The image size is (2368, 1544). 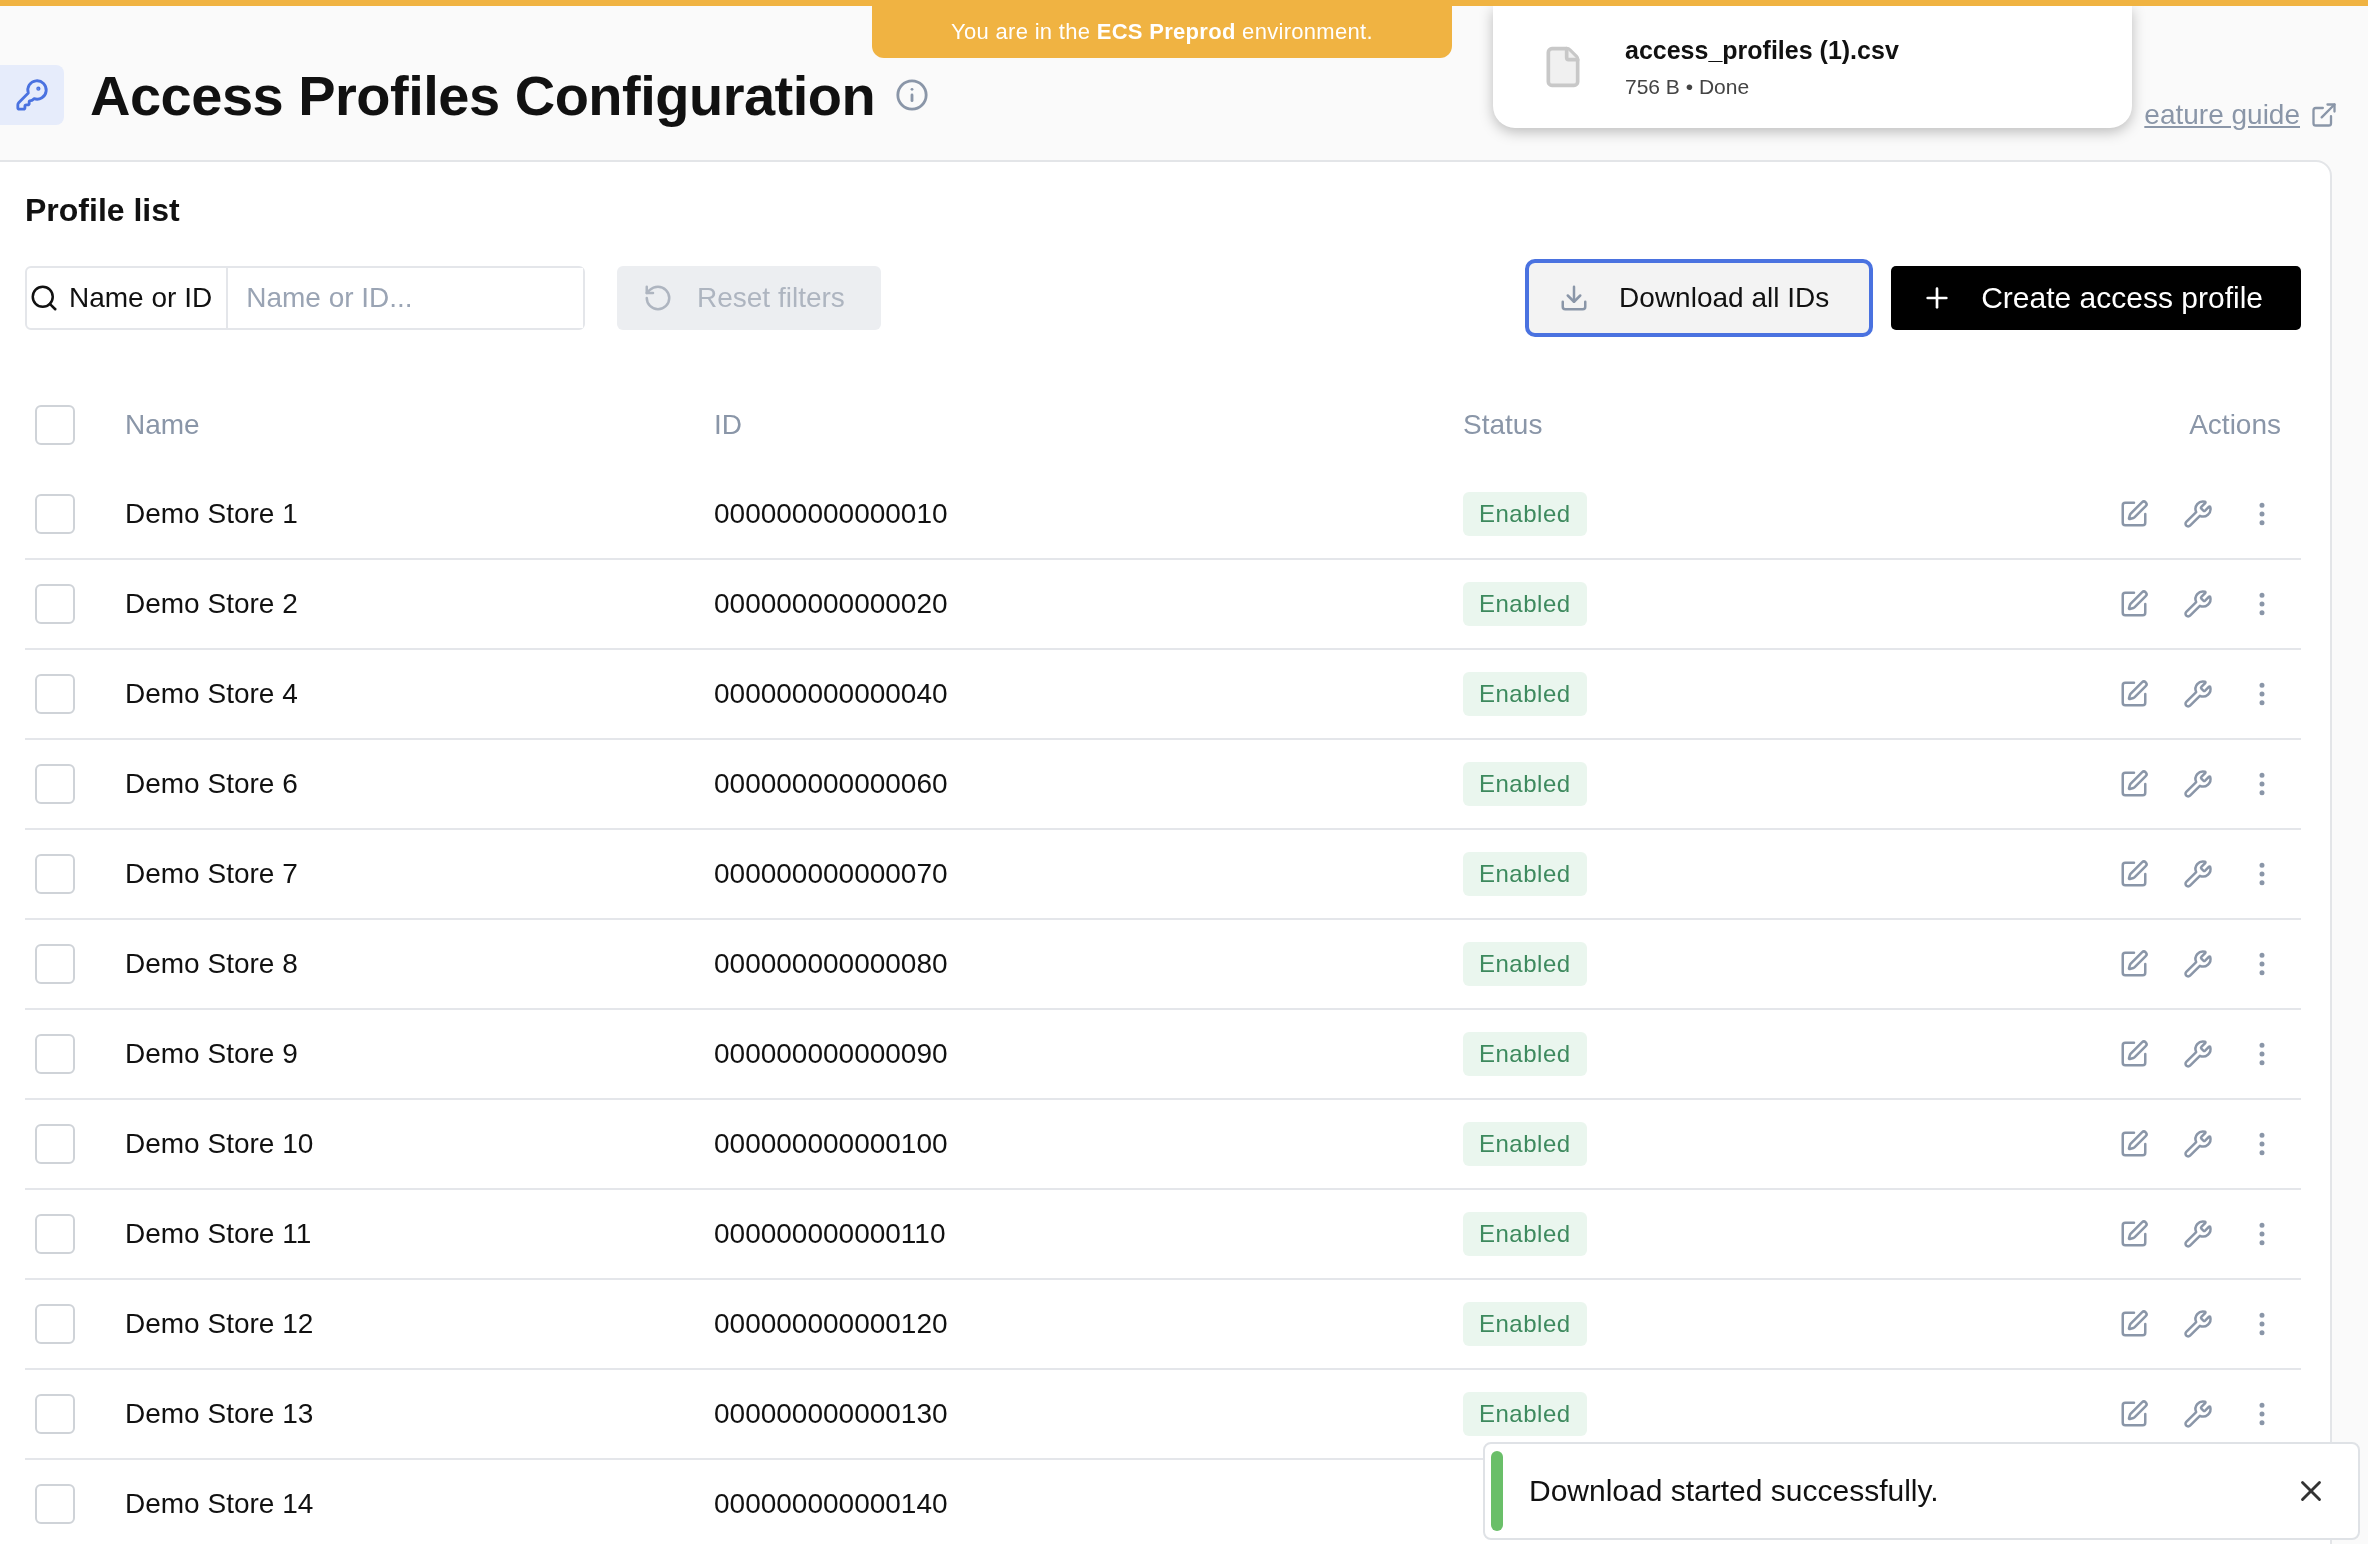 What do you see at coordinates (212, 604) in the screenshot?
I see `name-cell-text: Demo Store 2` at bounding box center [212, 604].